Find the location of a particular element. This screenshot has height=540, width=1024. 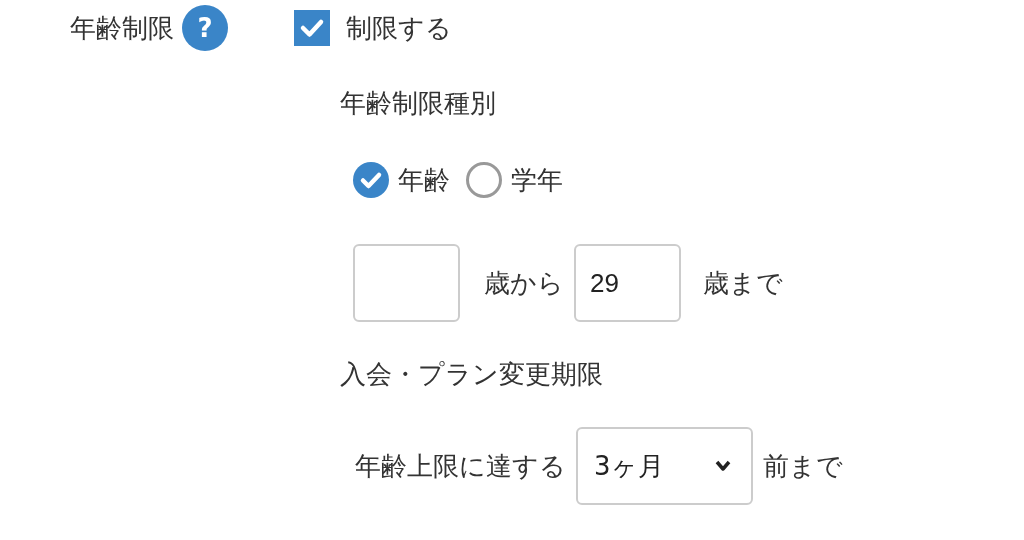

input-field: 29 is located at coordinates (627, 283).